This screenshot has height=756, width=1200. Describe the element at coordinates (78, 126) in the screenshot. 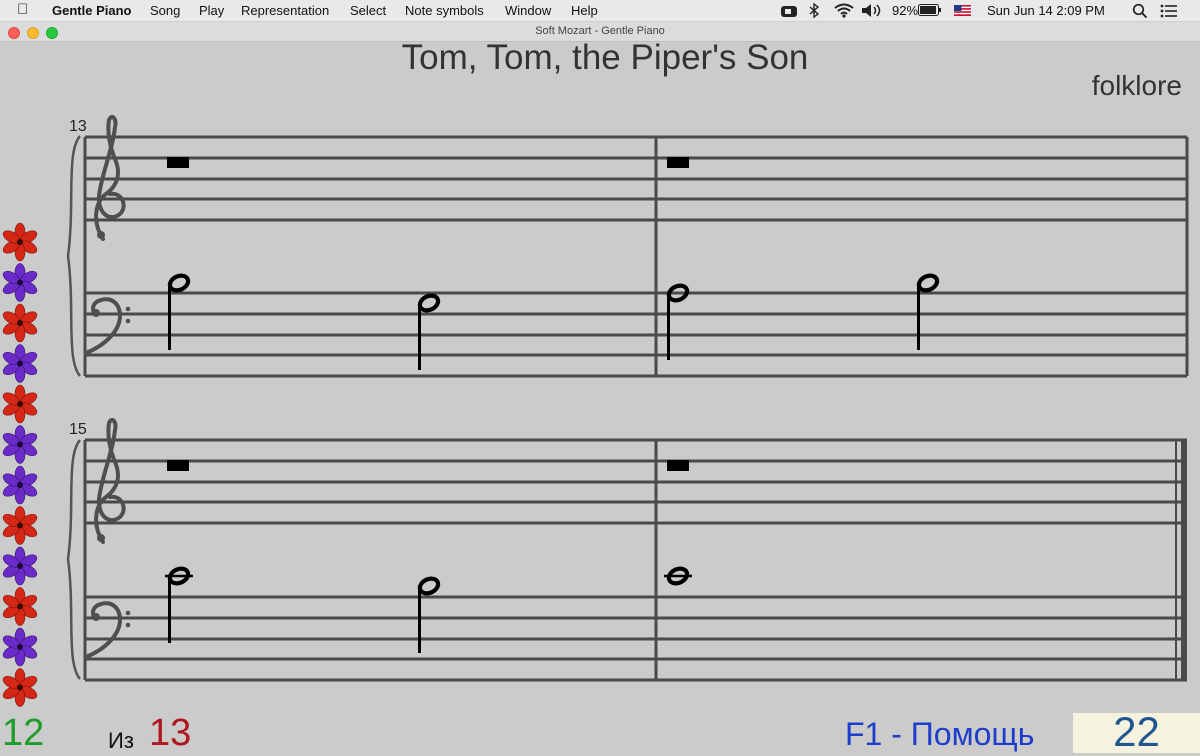

I see `measure-number: 13` at that location.